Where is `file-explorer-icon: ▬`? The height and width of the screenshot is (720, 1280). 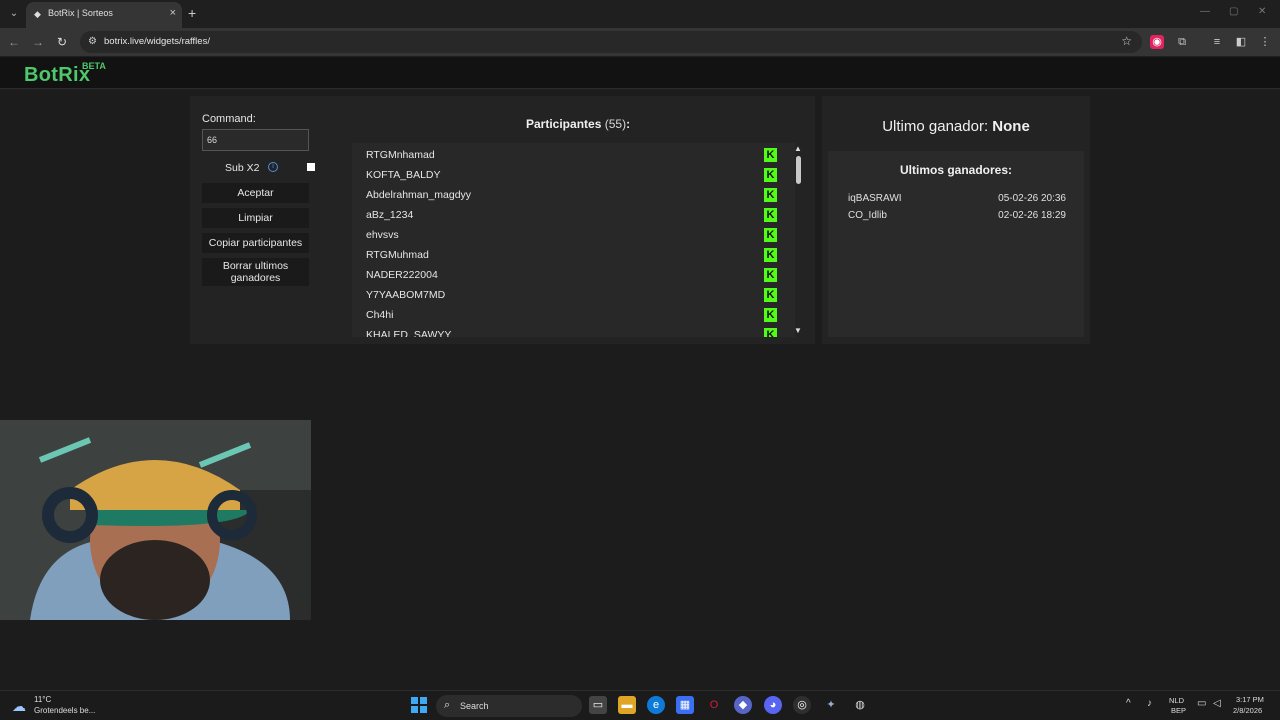
file-explorer-icon: ▬ is located at coordinates (627, 705).